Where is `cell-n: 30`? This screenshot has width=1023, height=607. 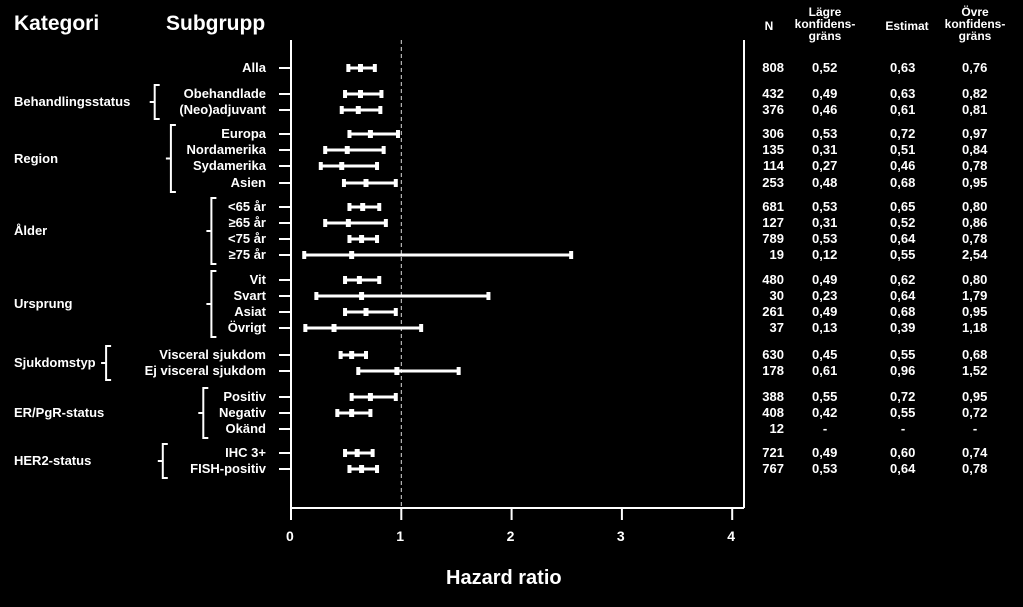 cell-n: 30 is located at coordinates (776, 295).